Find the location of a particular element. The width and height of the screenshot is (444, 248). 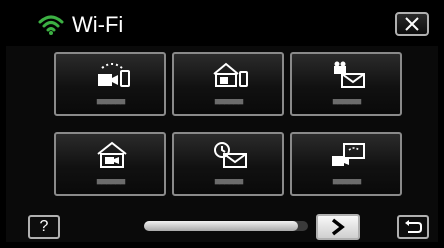

next-page-button is located at coordinates (338, 227).